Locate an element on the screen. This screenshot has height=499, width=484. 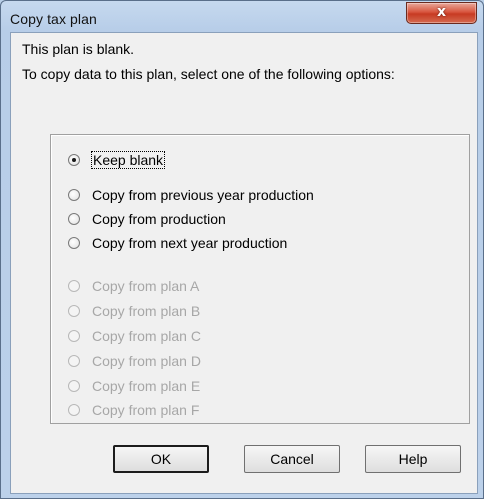
option-label: Copy from plan B is located at coordinates (146, 311).